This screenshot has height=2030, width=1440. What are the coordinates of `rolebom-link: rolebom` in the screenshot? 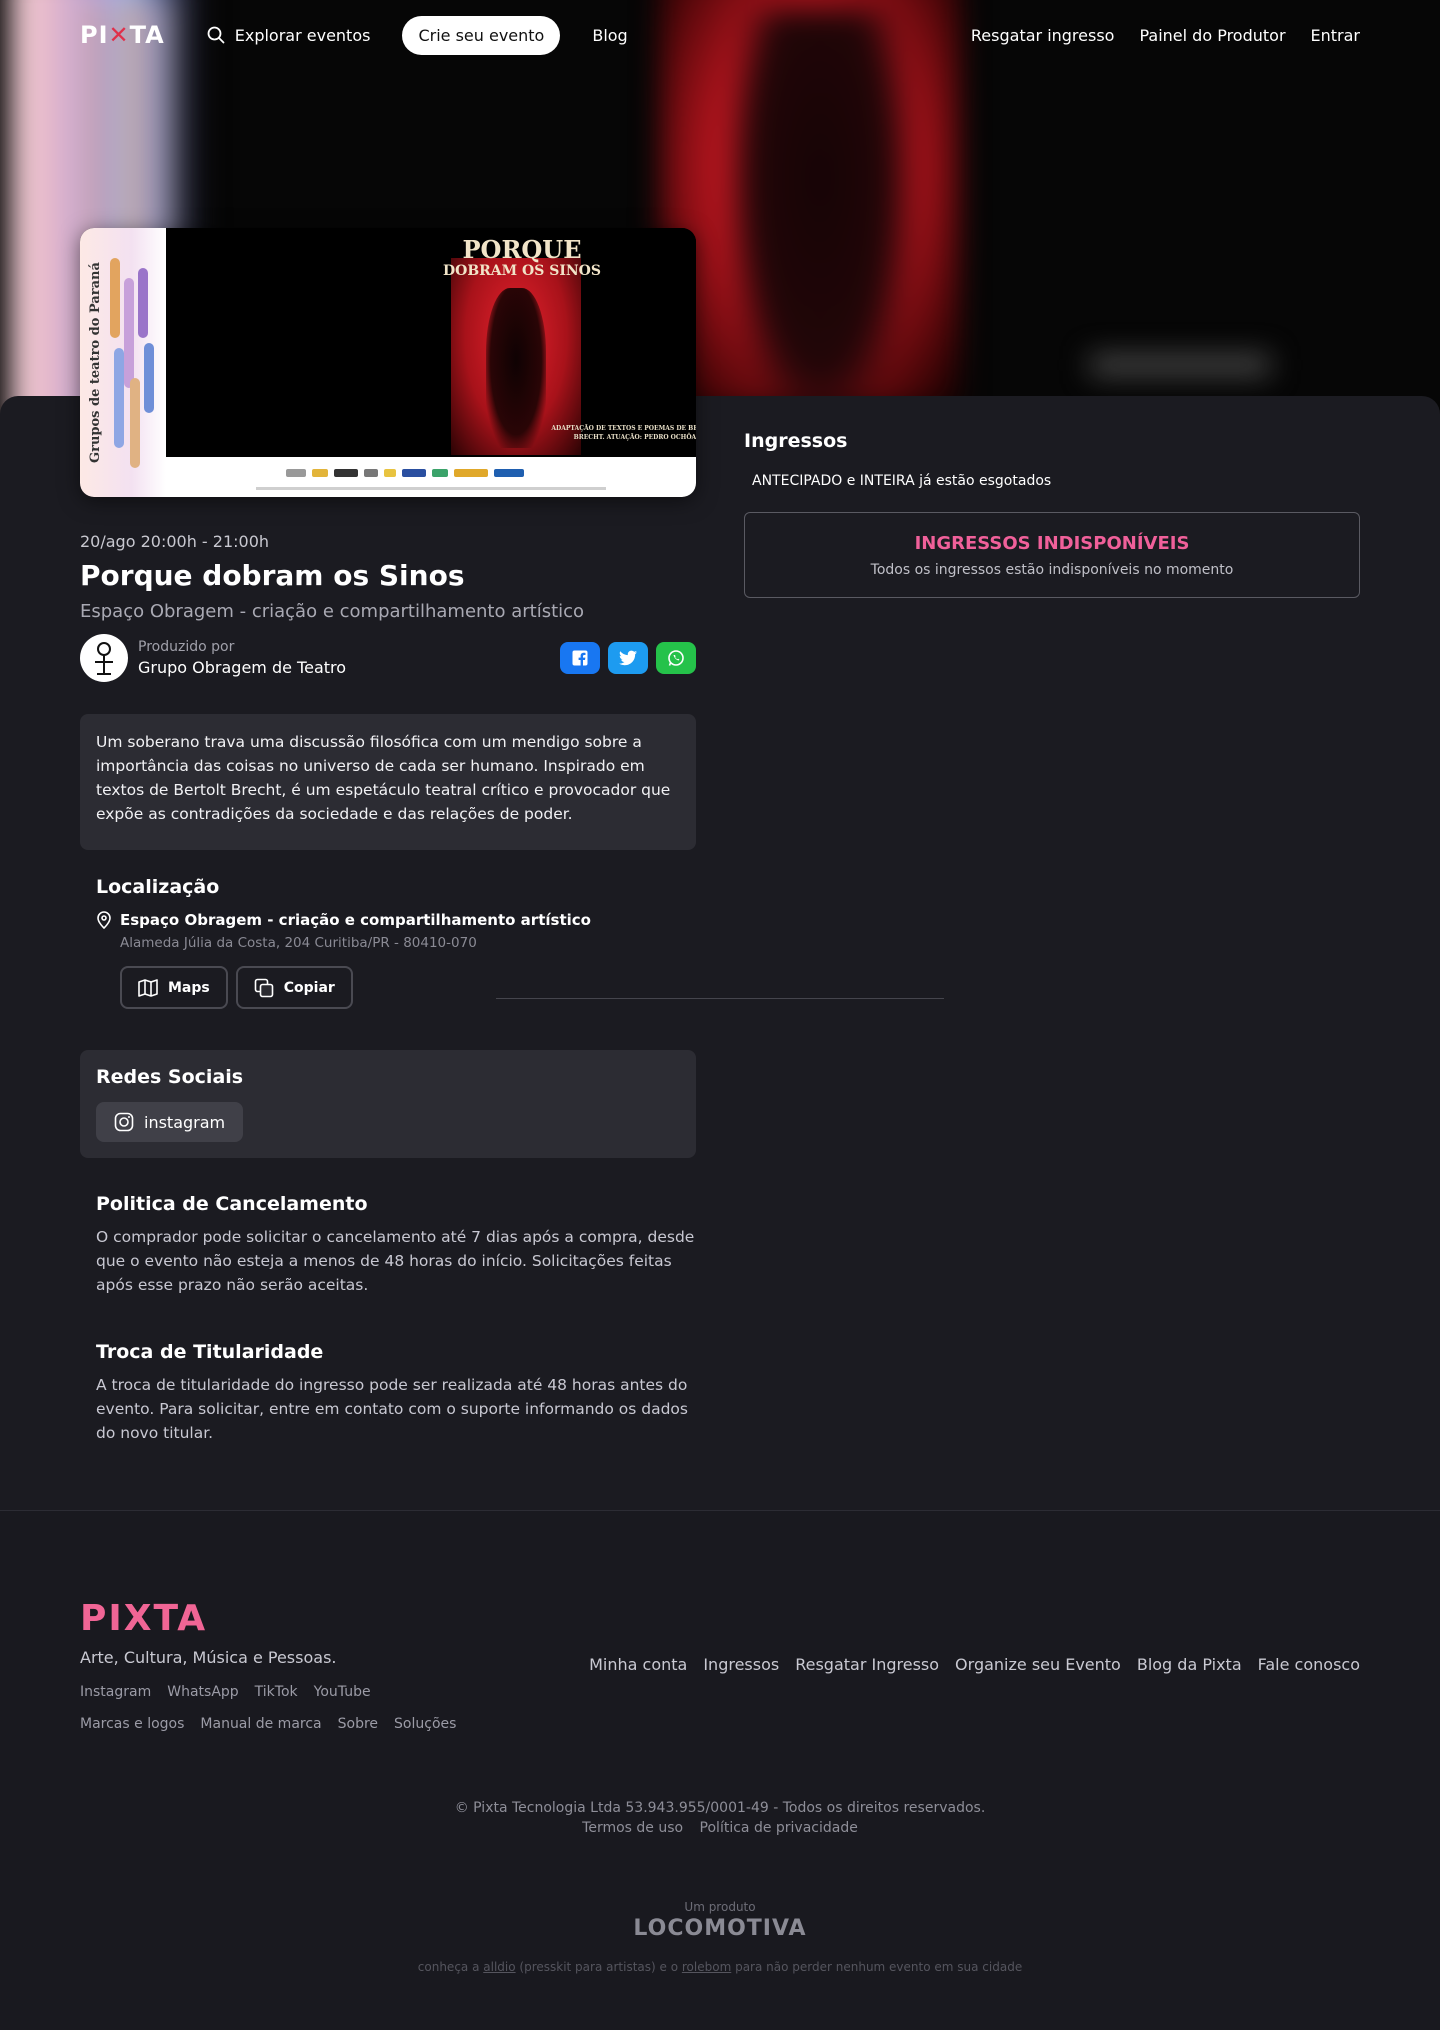 It's located at (706, 1967).